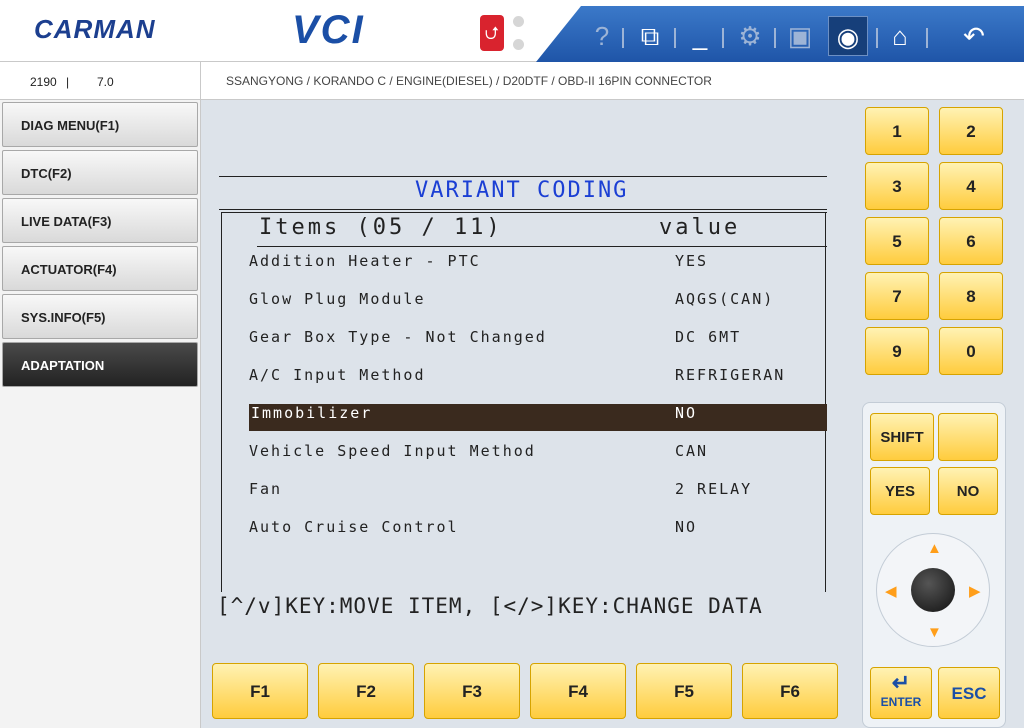 The height and width of the screenshot is (728, 1024). What do you see at coordinates (848, 36) in the screenshot?
I see `camera-icon: ◉` at bounding box center [848, 36].